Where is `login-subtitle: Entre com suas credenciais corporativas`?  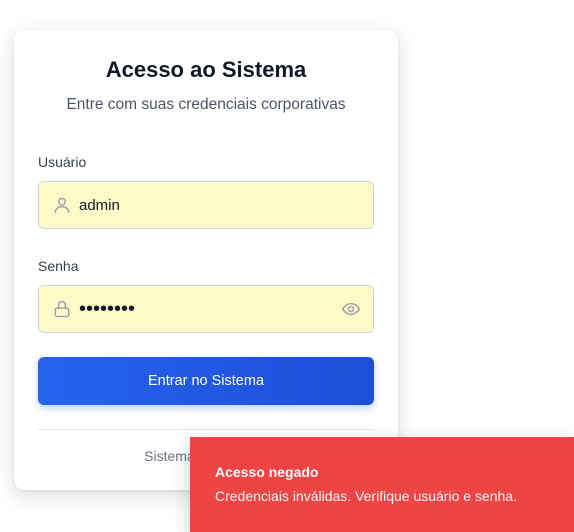
login-subtitle: Entre com suas credenciais corporativas is located at coordinates (206, 104).